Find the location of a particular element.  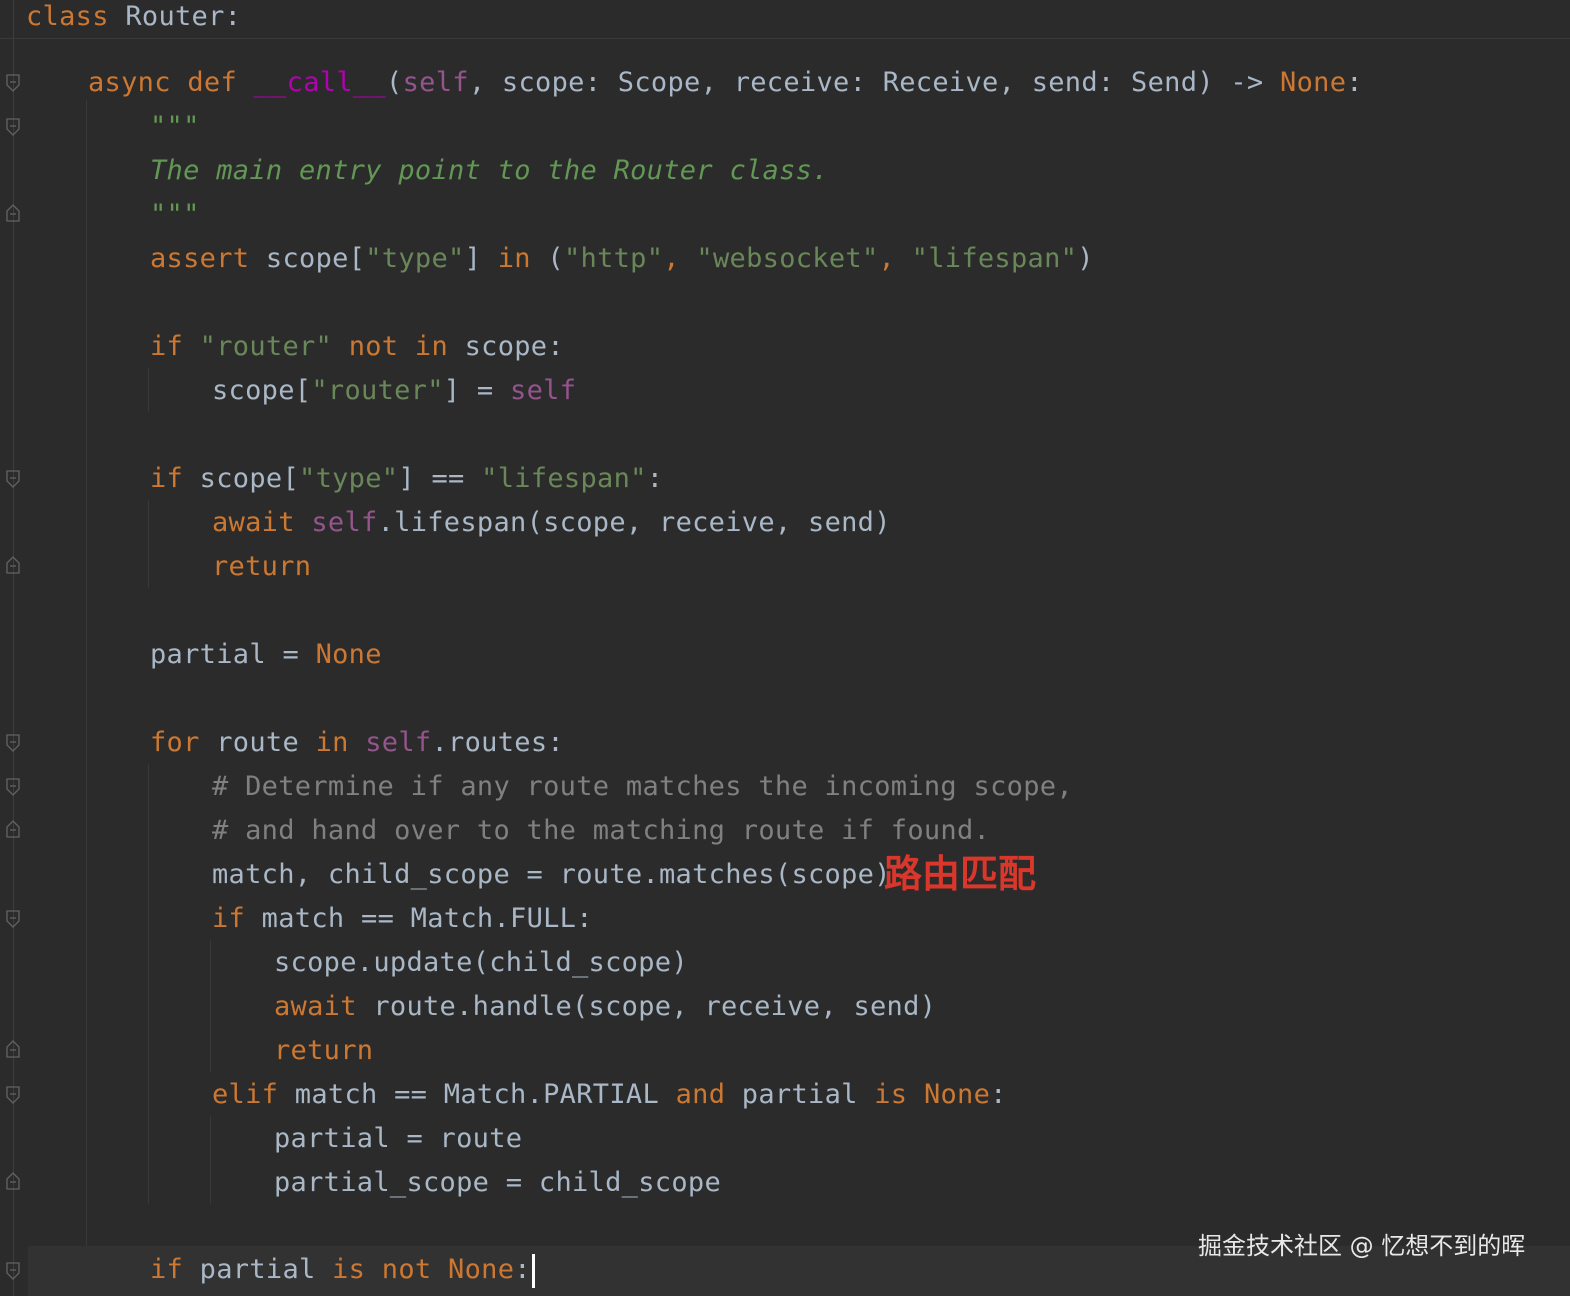

code-line-for-route: for route in self.routes: is located at coordinates (357, 743).